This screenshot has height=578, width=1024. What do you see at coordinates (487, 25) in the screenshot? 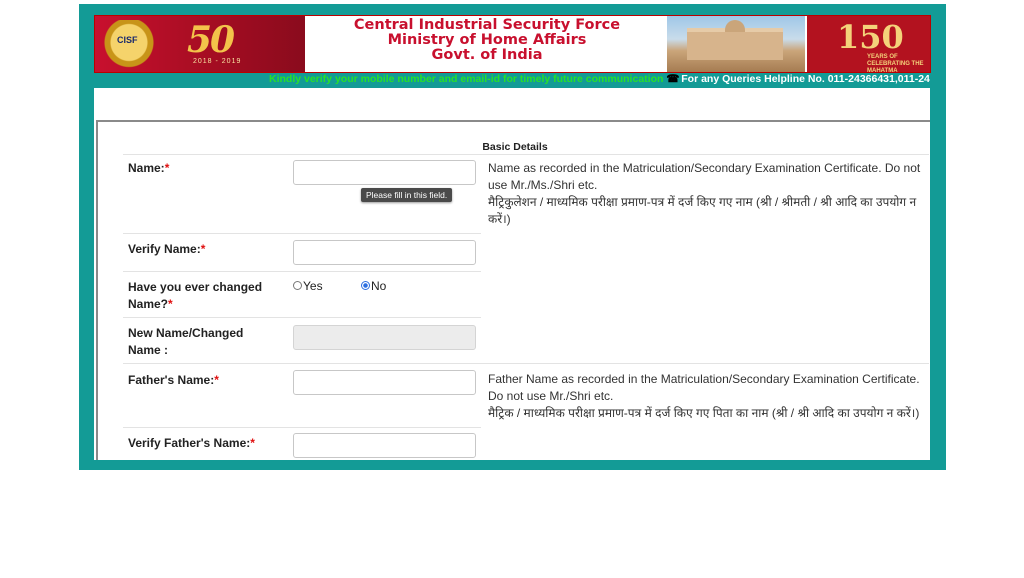
I see `title-line-1: Central Industrial Security Force` at bounding box center [487, 25].